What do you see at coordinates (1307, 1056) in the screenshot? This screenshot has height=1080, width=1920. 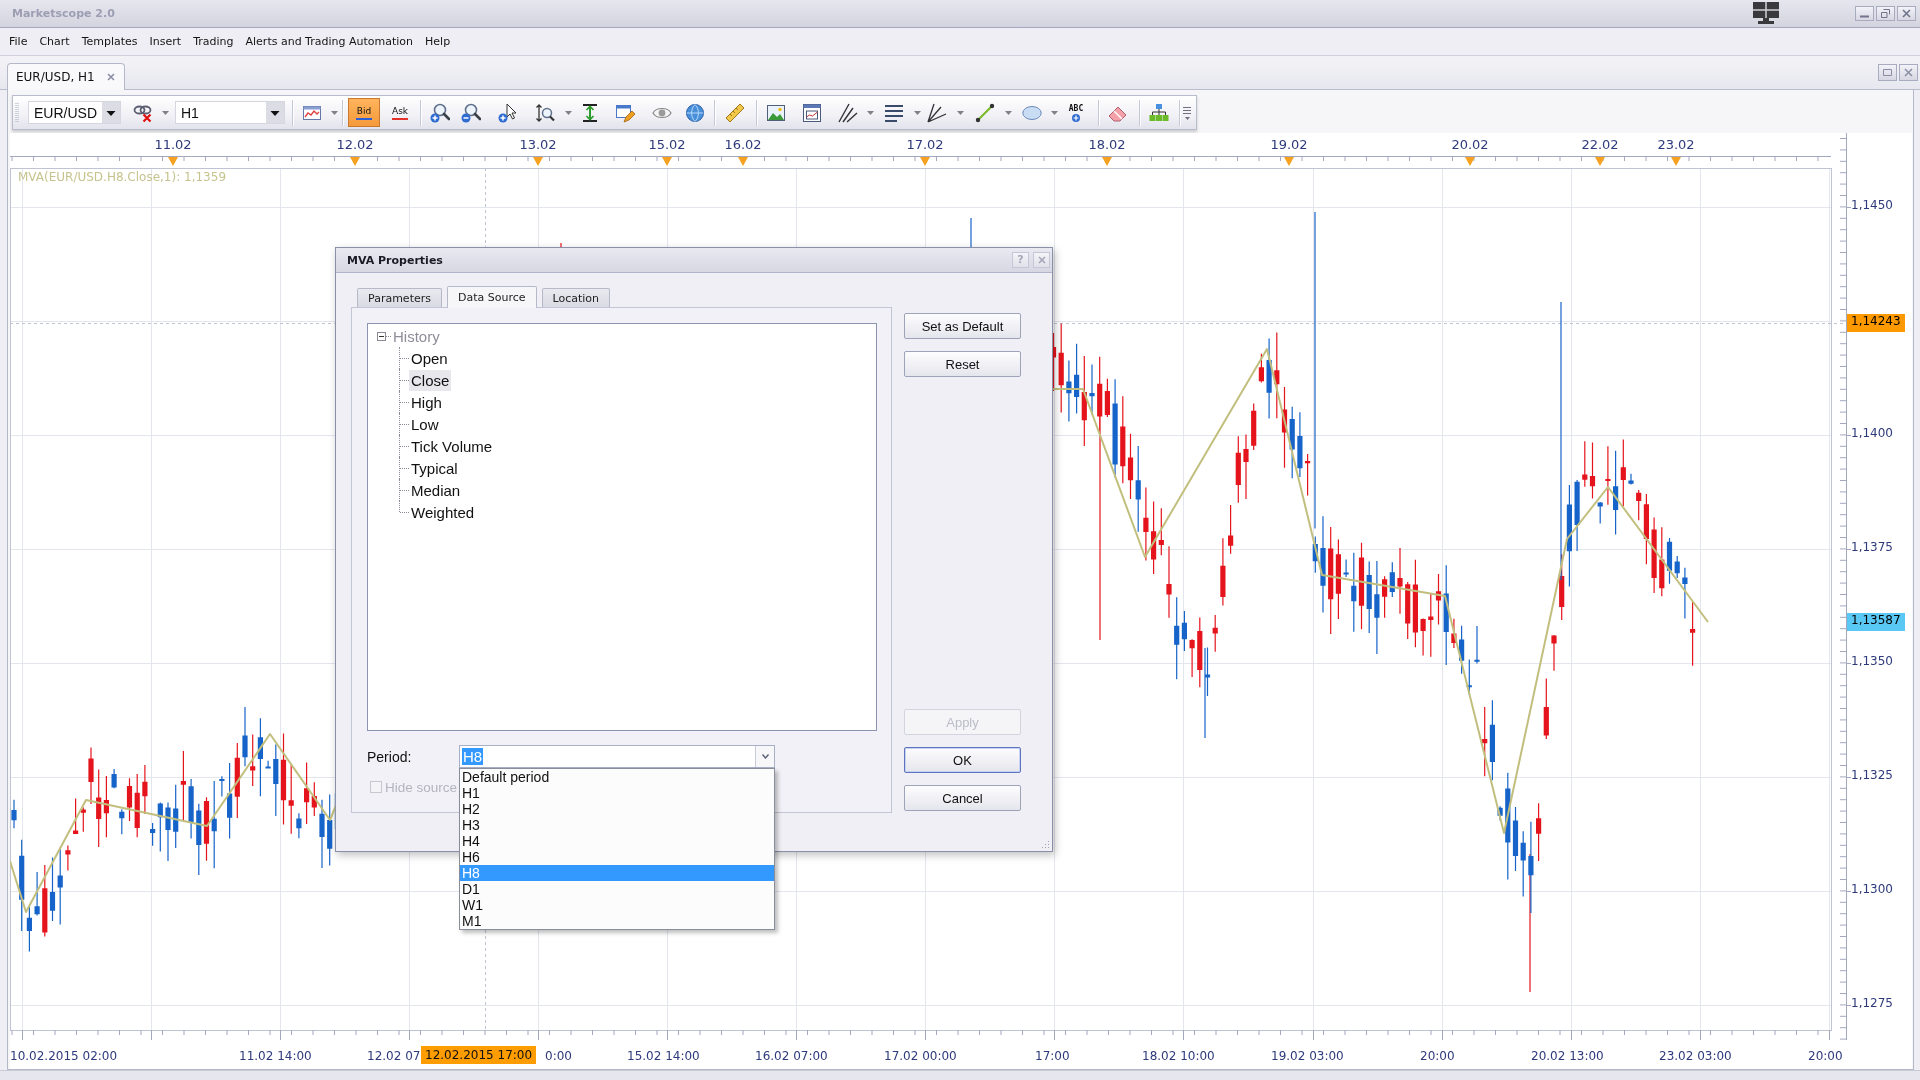 I see `time-label: 19.02 03:00` at bounding box center [1307, 1056].